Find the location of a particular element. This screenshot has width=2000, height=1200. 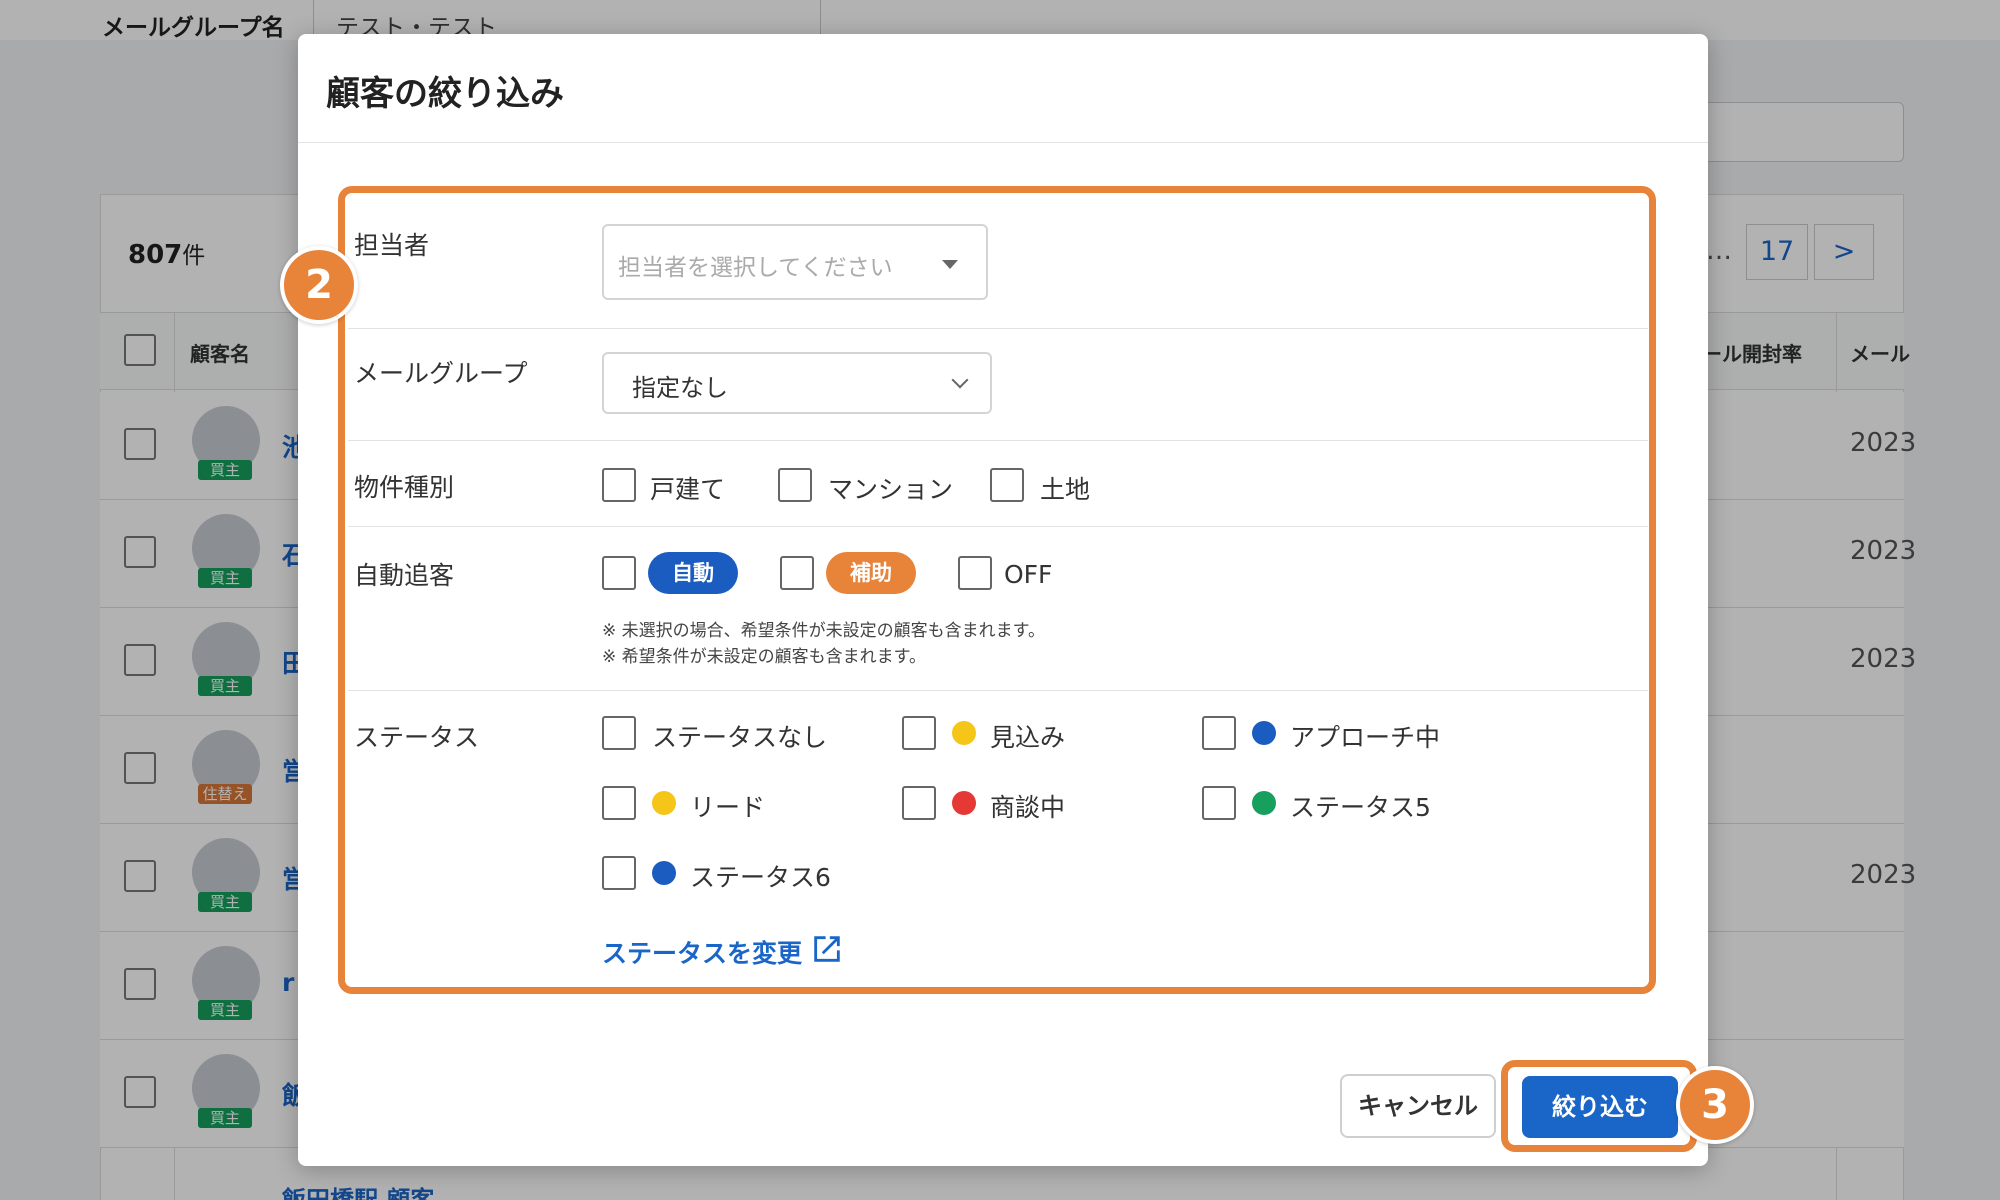

external-link-icon is located at coordinates (827, 949).